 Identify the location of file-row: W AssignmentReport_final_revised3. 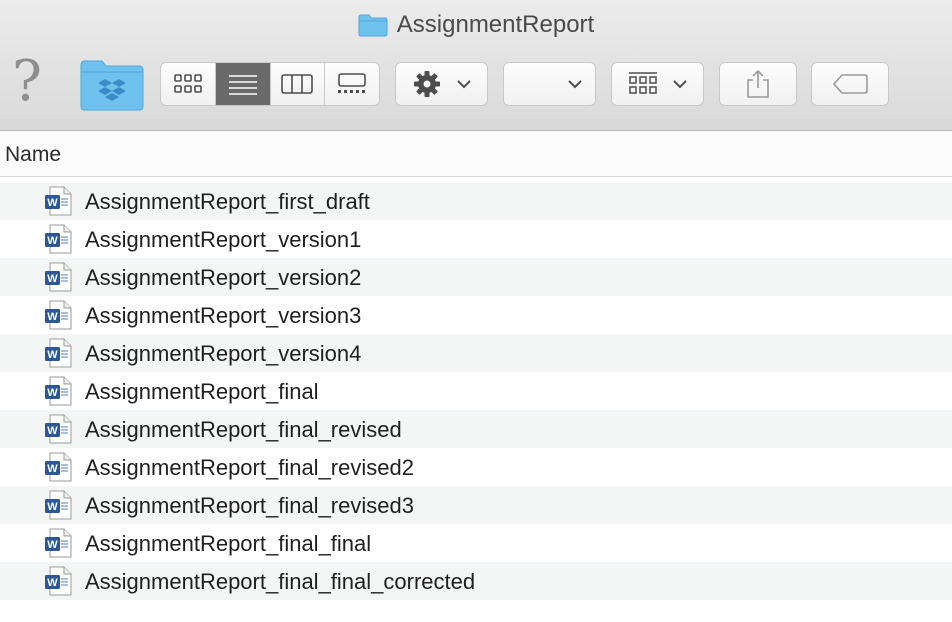
(476, 505).